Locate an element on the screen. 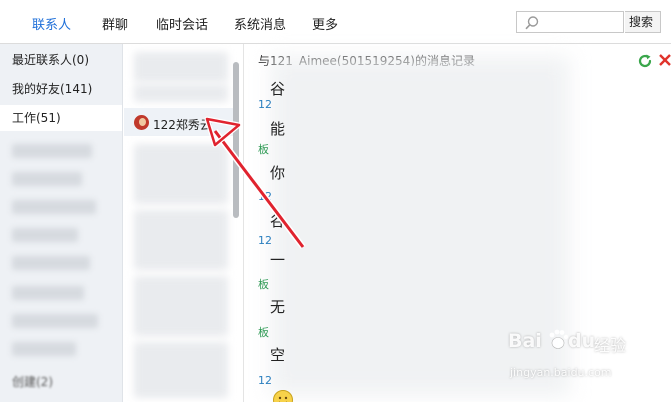 Image resolution: width=671 pixels, height=402 pixels. search-input is located at coordinates (582, 22).